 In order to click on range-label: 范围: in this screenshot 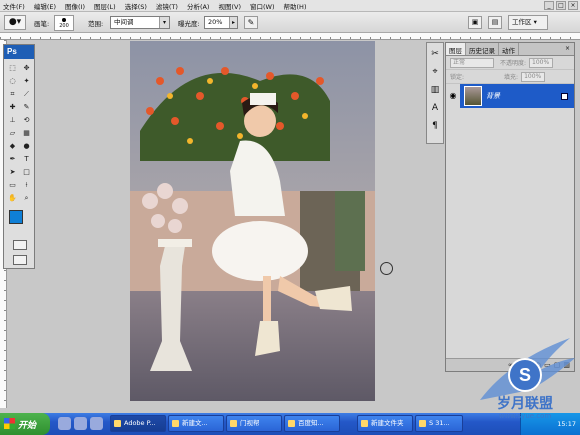, I will do `click(96, 24)`.